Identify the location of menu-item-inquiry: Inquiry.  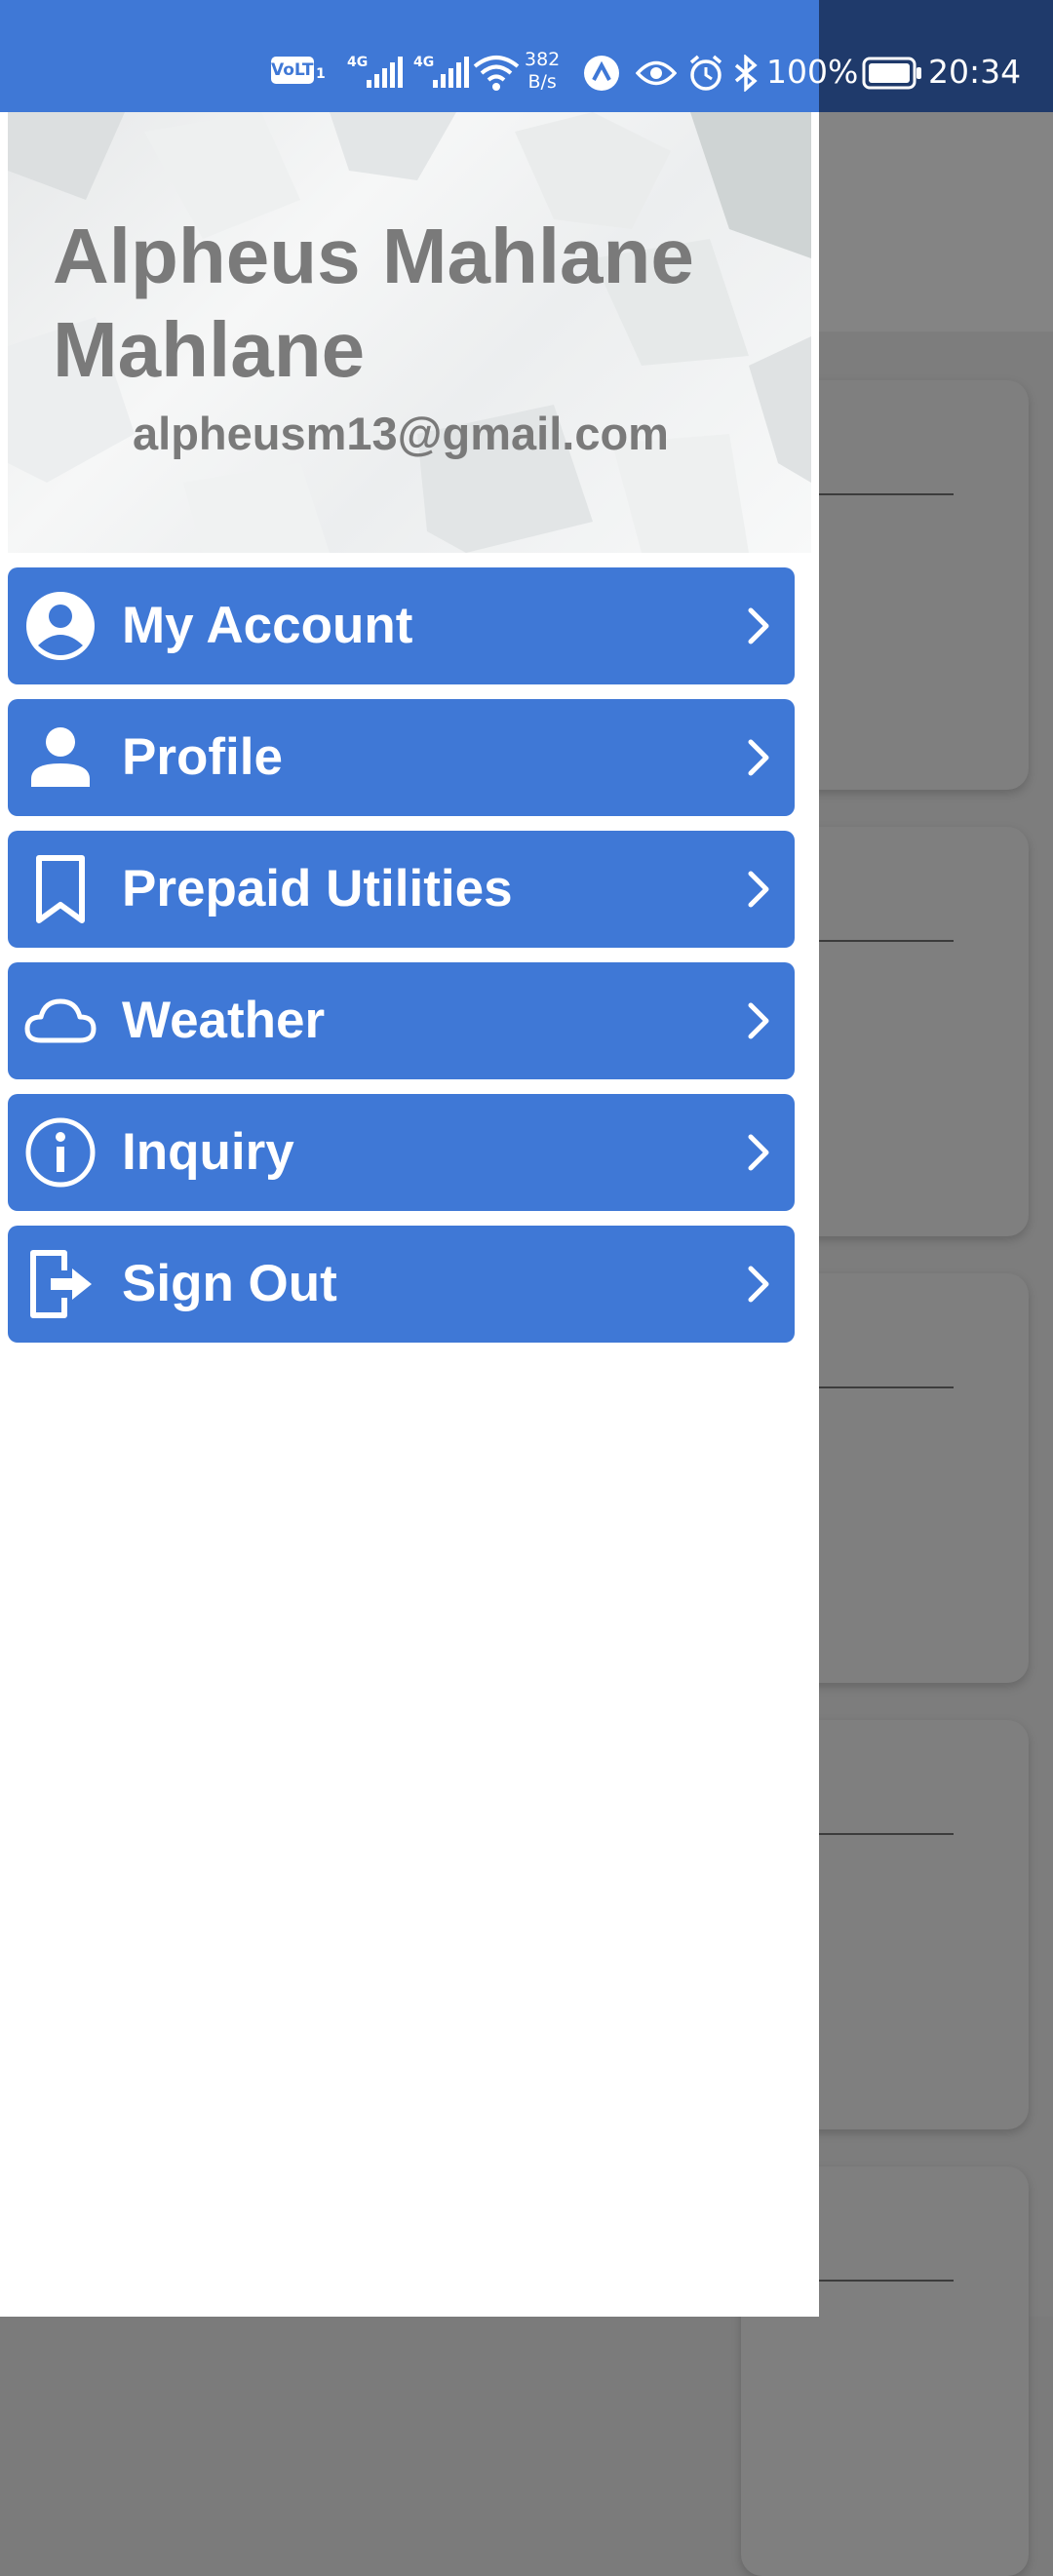
(401, 1152).